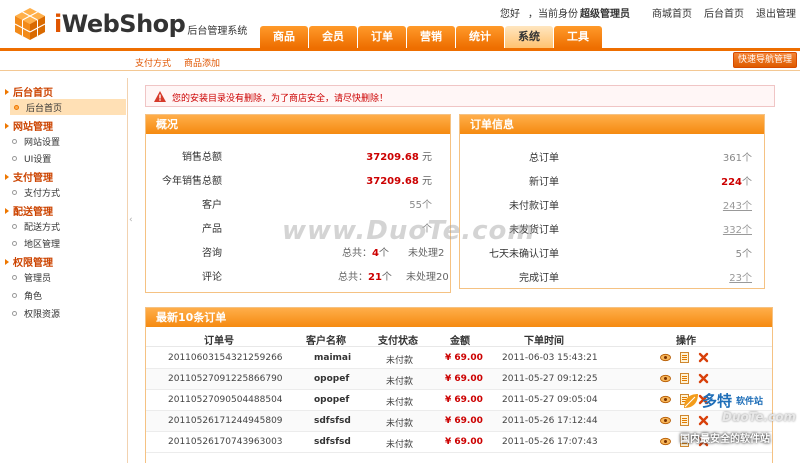  Describe the element at coordinates (31, 158) in the screenshot. I see `sidebar-item-ui-settings: UI设置` at that location.